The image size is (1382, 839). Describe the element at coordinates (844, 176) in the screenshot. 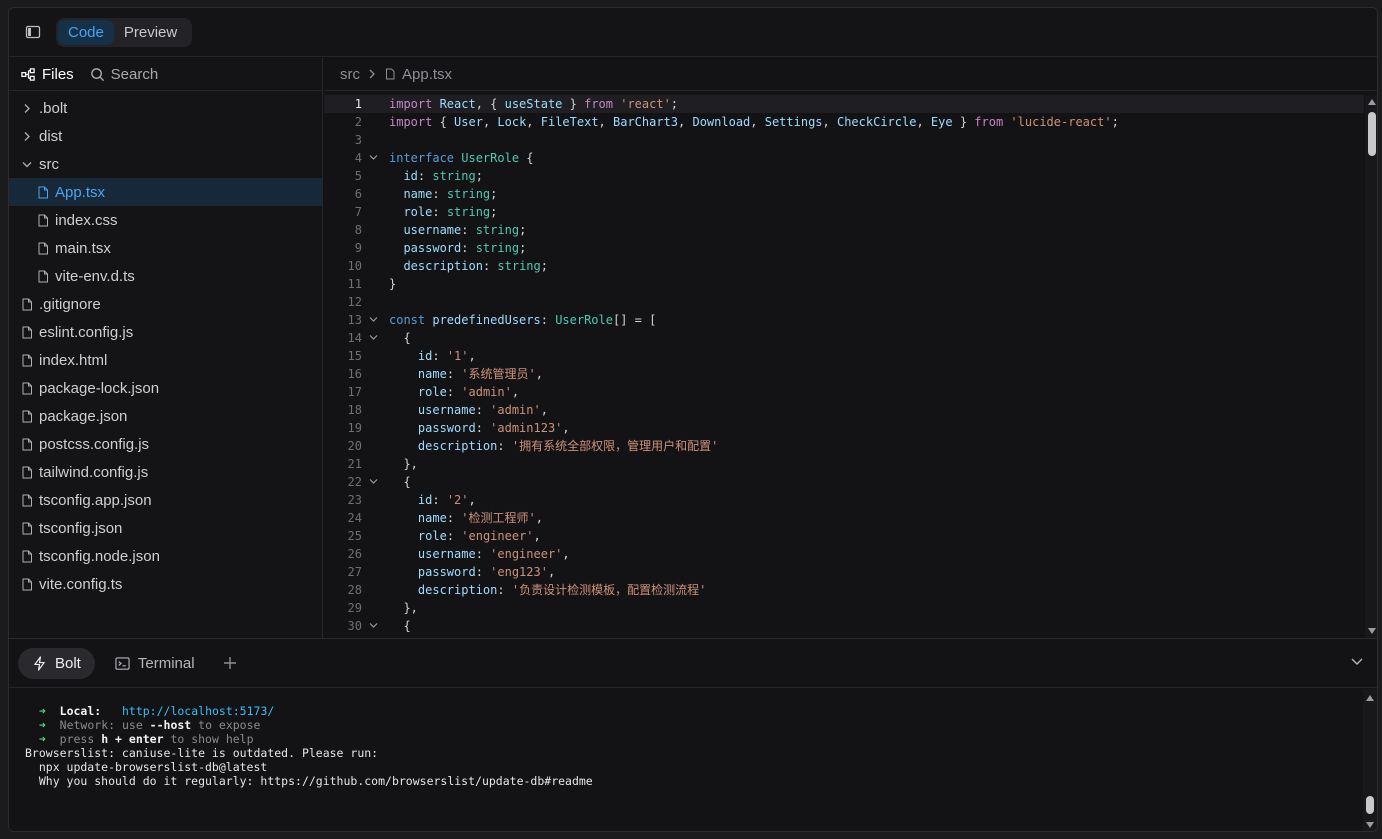

I see `code-line: 5 id: string;` at that location.